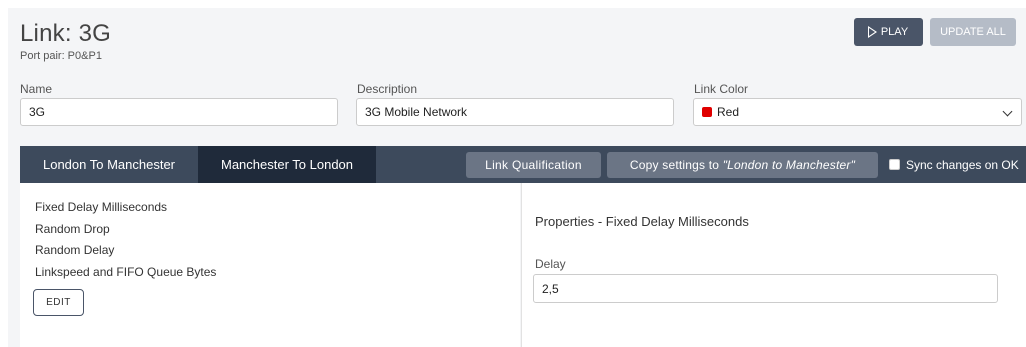 This screenshot has height=347, width=1026. I want to click on description-input: 3G Mobile Network, so click(515, 112).